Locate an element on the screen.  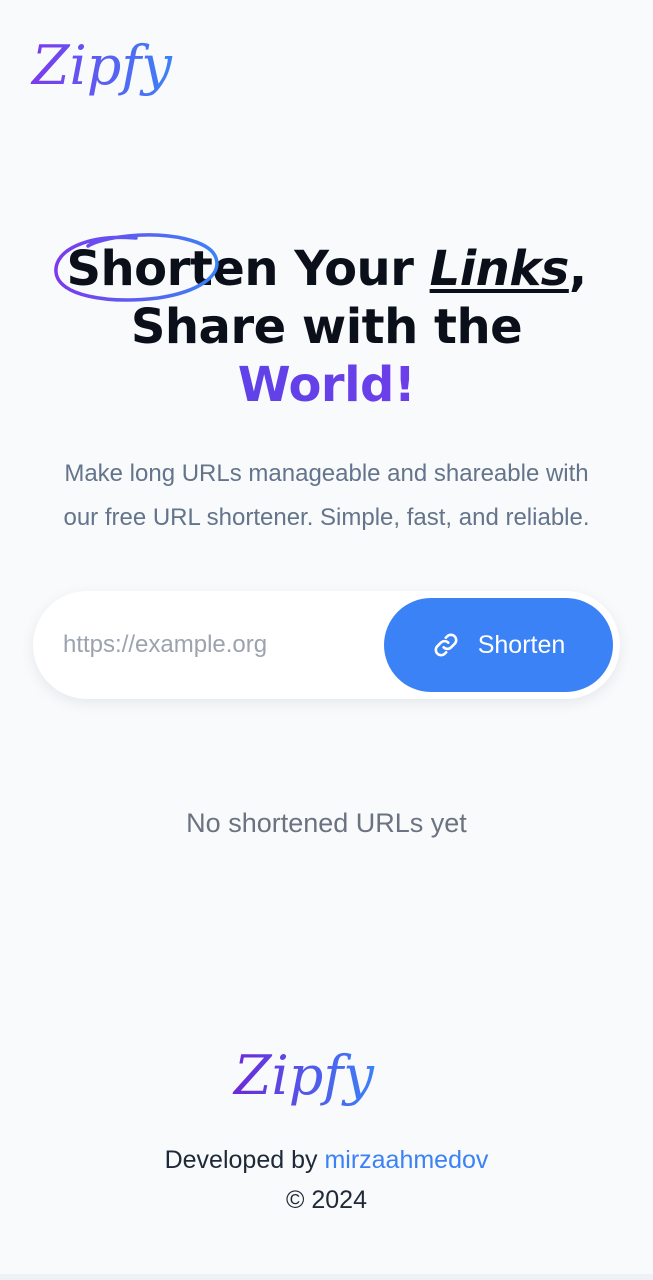
url-input is located at coordinates (213, 645).